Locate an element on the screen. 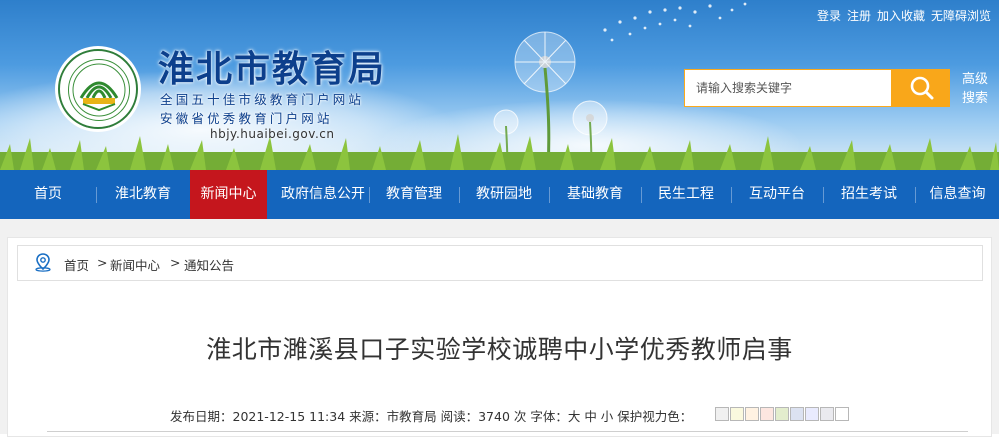 This screenshot has width=999, height=437. magnifier-icon is located at coordinates (922, 88).